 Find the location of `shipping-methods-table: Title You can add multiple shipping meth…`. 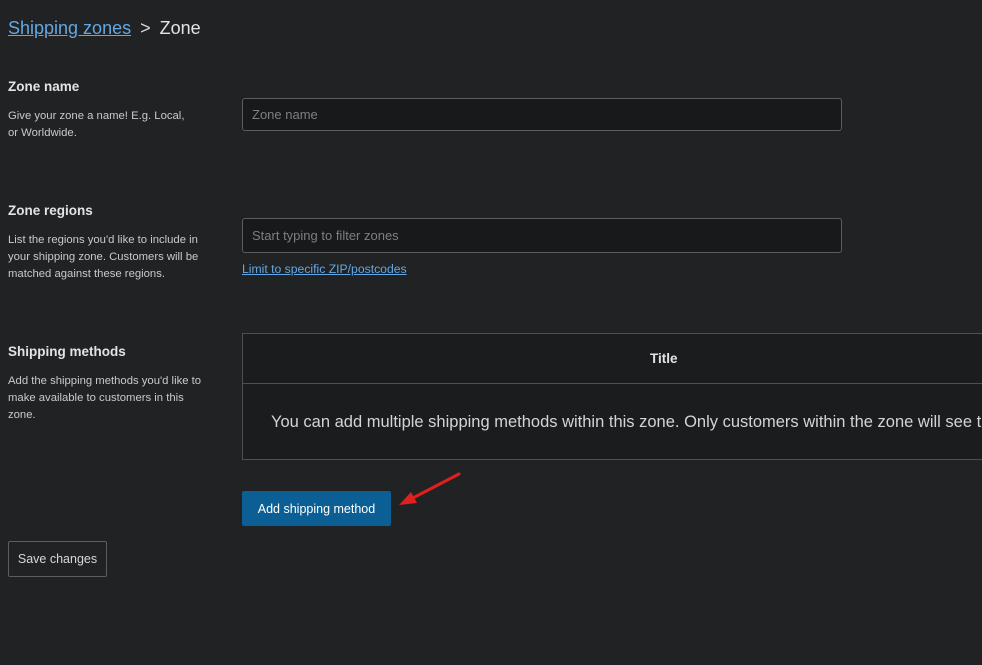

shipping-methods-table: Title You can add multiple shipping meth… is located at coordinates (612, 396).